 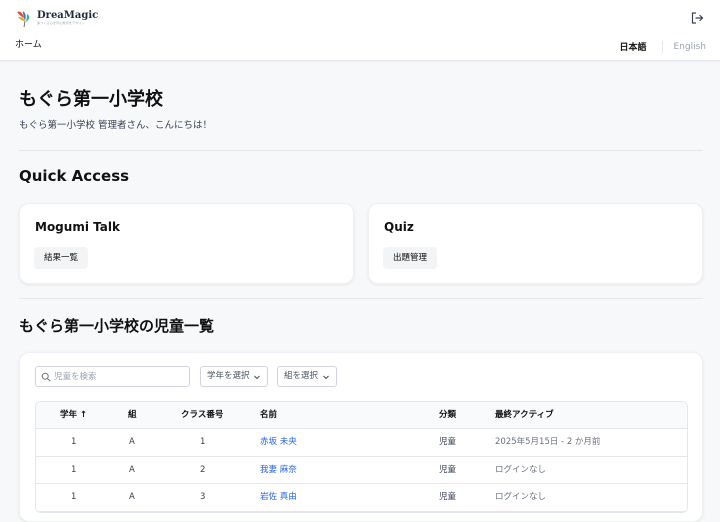 I want to click on students-section-title: もぐら第一小学校の児童一覧, so click(x=117, y=326).